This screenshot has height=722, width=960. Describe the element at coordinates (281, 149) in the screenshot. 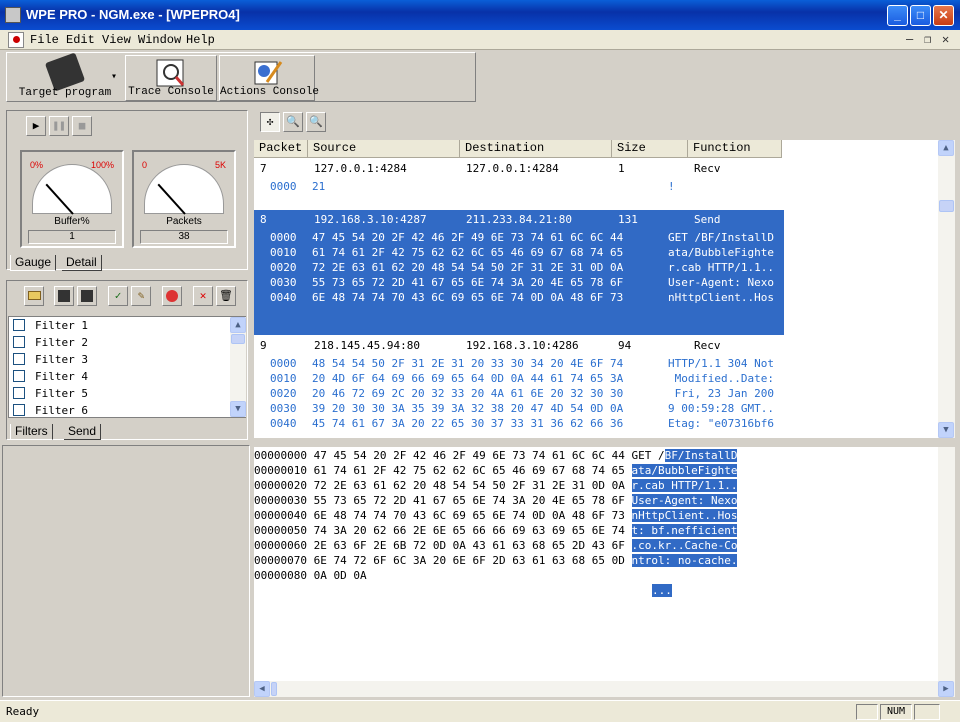

I see `column-packet: Packet` at that location.